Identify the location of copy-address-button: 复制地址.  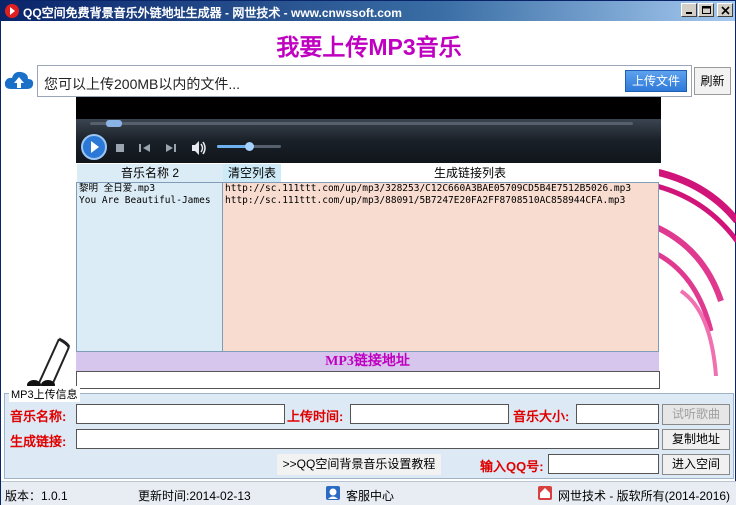
(696, 439).